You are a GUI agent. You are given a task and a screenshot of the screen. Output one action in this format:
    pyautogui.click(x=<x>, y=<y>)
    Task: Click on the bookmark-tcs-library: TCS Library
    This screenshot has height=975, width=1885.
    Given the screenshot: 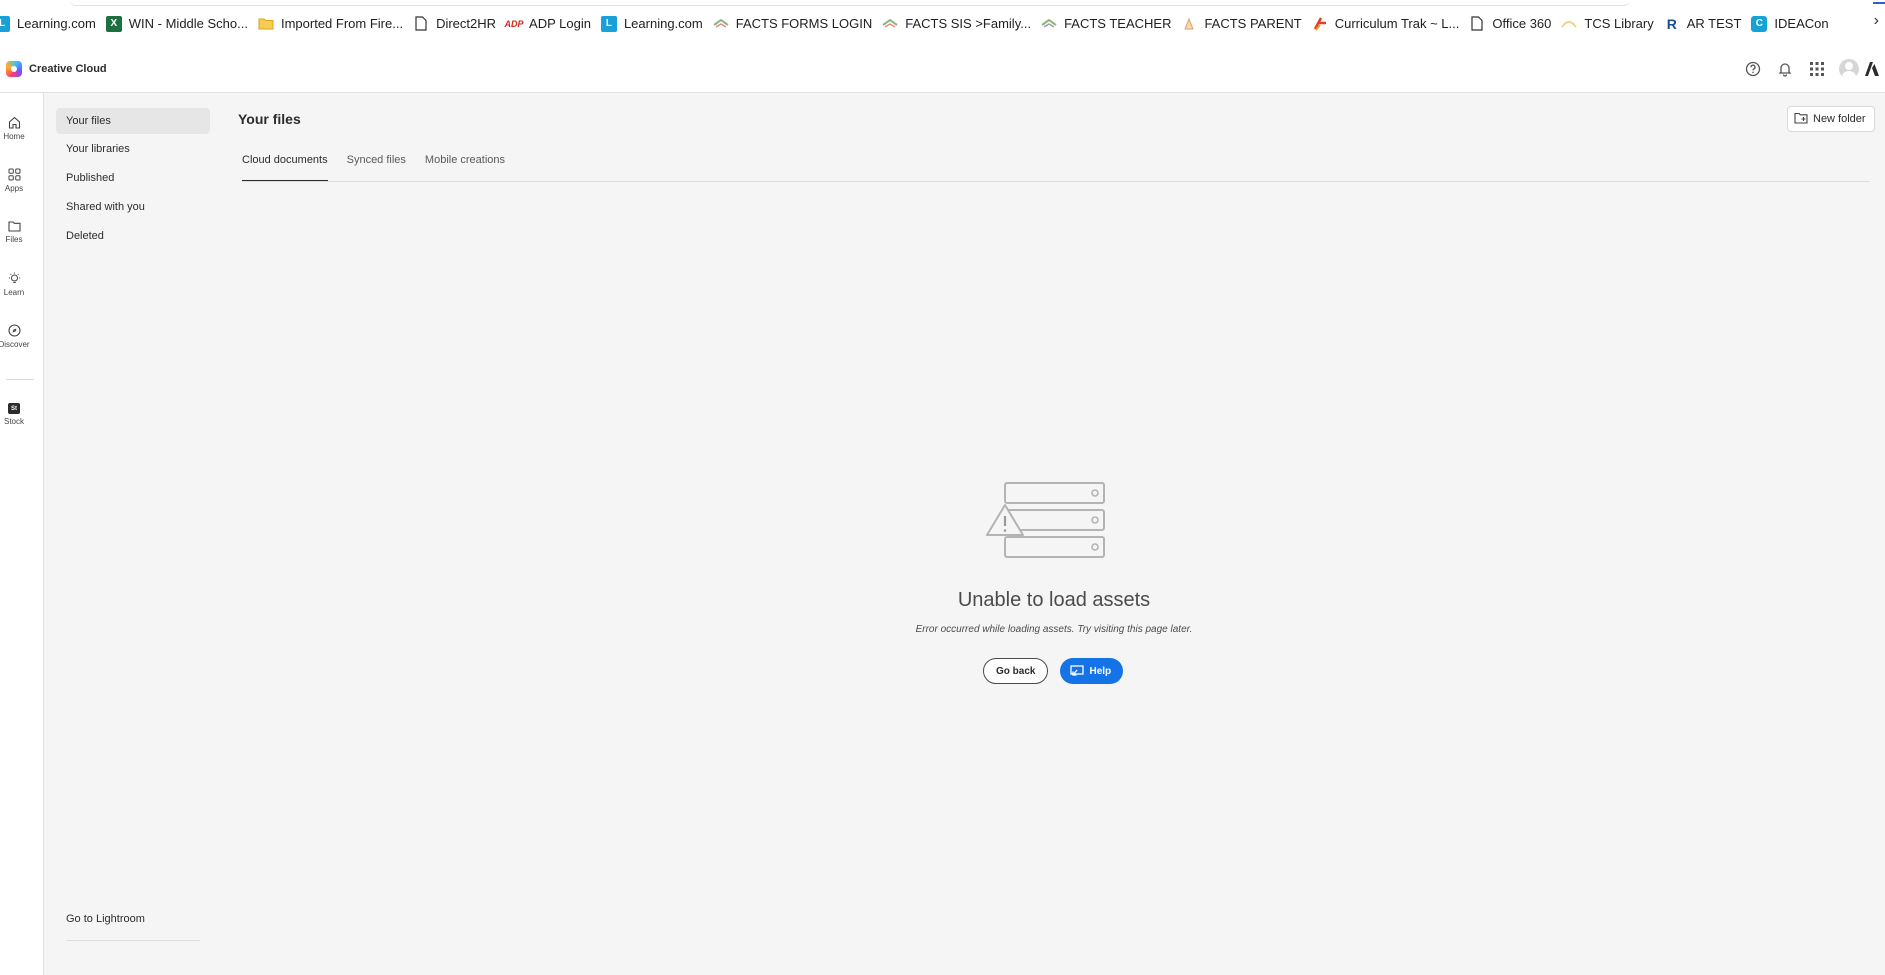 What is the action you would take?
    pyautogui.click(x=1612, y=24)
    